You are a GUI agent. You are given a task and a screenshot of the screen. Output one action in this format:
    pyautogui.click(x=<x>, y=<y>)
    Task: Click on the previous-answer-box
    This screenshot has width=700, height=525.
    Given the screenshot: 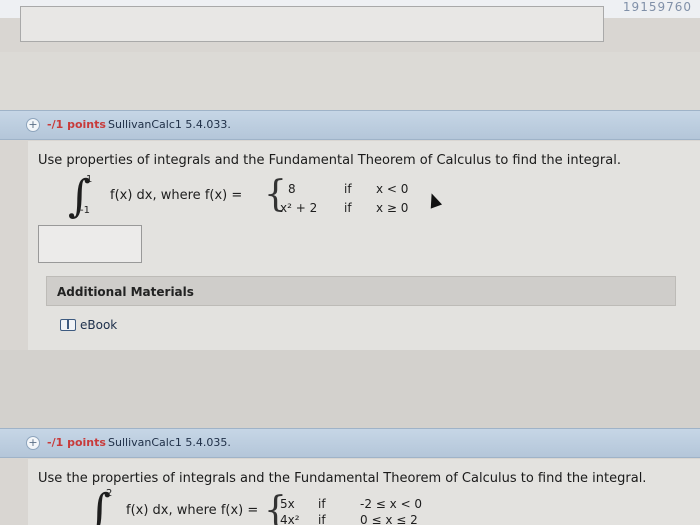 What is the action you would take?
    pyautogui.click(x=312, y=24)
    